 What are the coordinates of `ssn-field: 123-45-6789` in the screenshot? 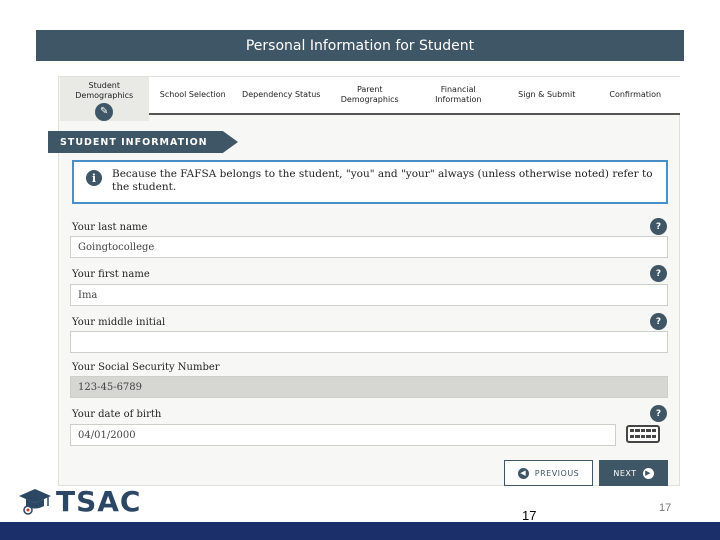 It's located at (369, 387).